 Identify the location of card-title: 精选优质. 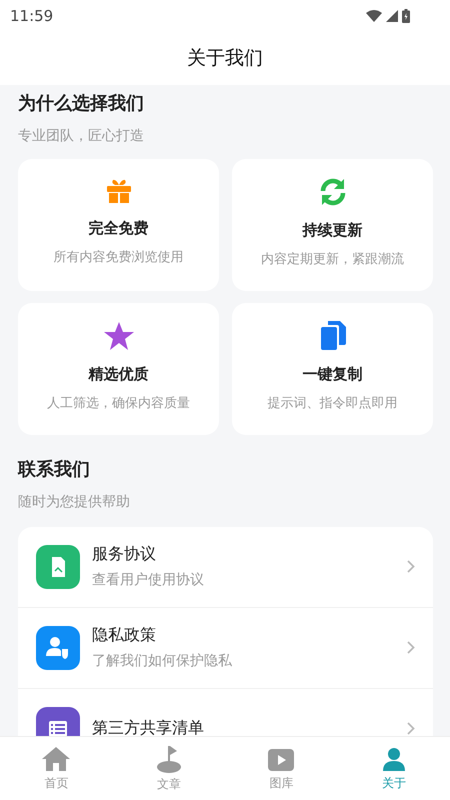
(118, 374).